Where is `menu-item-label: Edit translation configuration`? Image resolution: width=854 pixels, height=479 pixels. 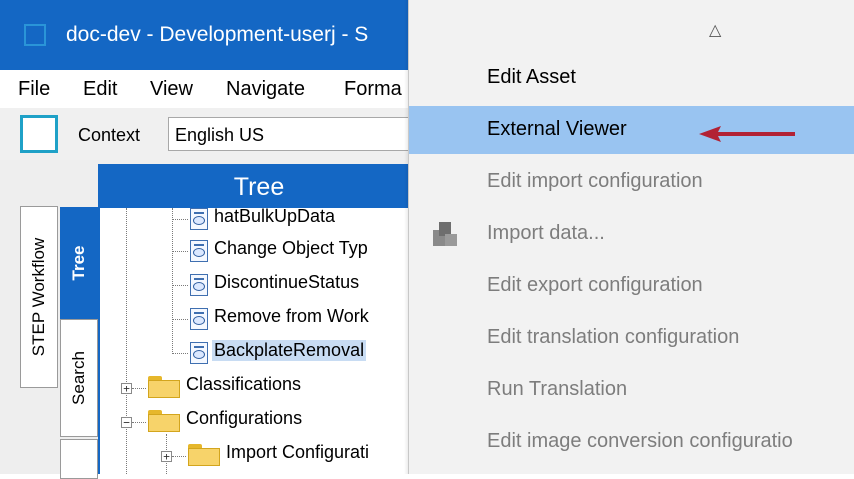 menu-item-label: Edit translation configuration is located at coordinates (613, 337).